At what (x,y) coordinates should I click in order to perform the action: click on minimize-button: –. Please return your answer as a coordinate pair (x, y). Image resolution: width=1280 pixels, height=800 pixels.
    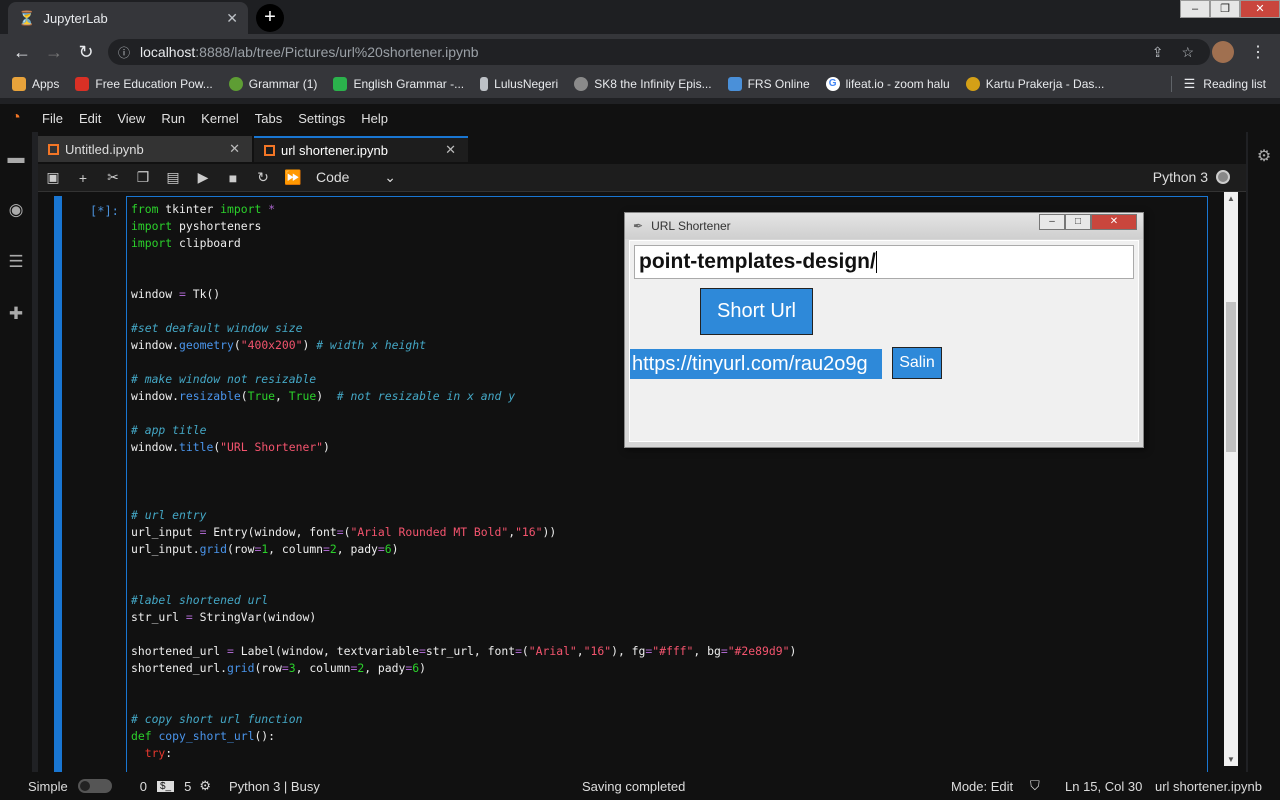
    Looking at the image, I should click on (1195, 9).